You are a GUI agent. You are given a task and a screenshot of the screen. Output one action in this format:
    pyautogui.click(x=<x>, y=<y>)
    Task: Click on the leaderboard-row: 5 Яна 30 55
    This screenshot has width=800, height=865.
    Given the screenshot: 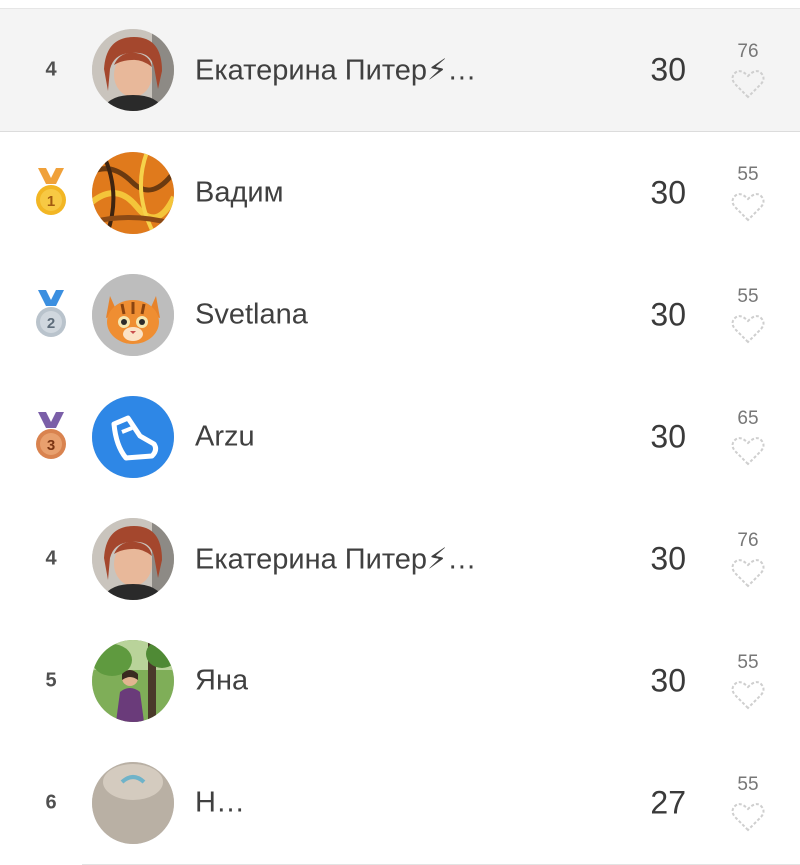 What is the action you would take?
    pyautogui.click(x=400, y=681)
    